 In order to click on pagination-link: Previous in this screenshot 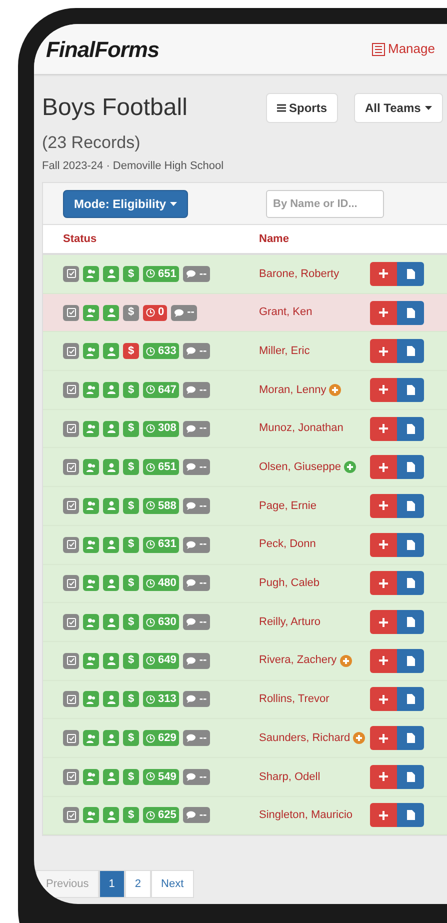, I will do `click(67, 884)`.